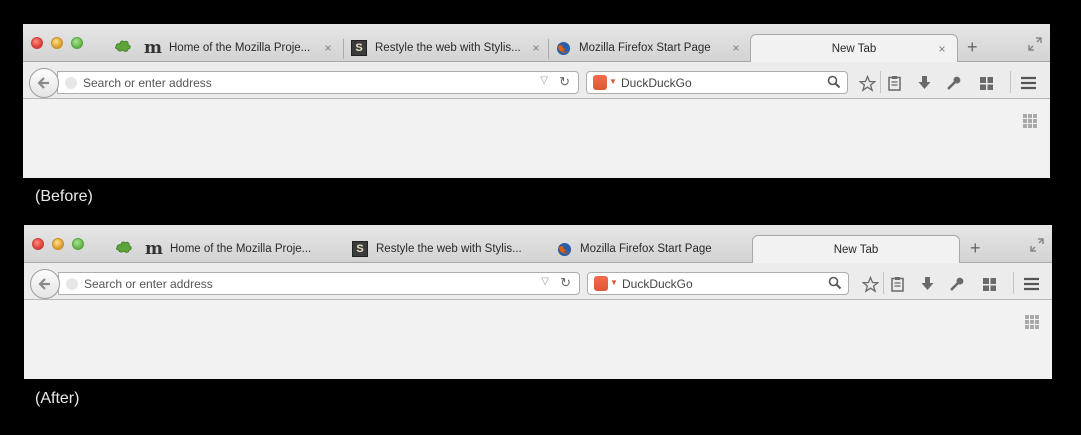 The image size is (1081, 435). Describe the element at coordinates (57, 398) in the screenshot. I see `panel-caption: (After)` at that location.